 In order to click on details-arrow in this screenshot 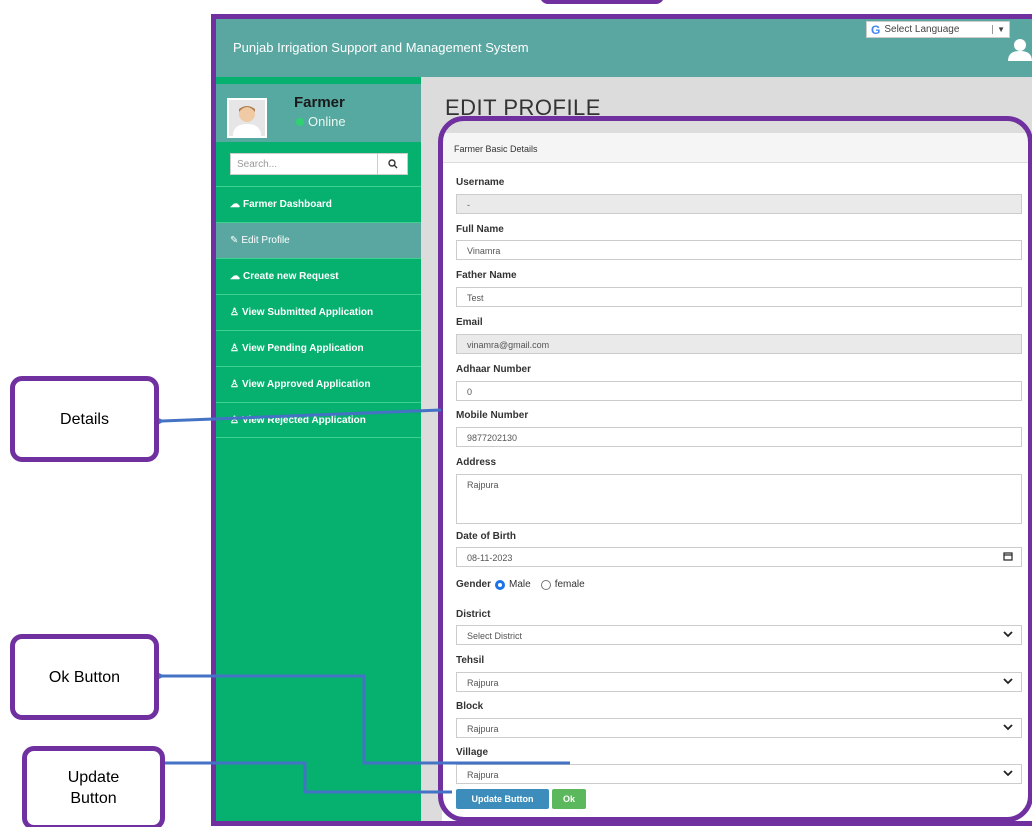, I will do `click(291, 421)`.